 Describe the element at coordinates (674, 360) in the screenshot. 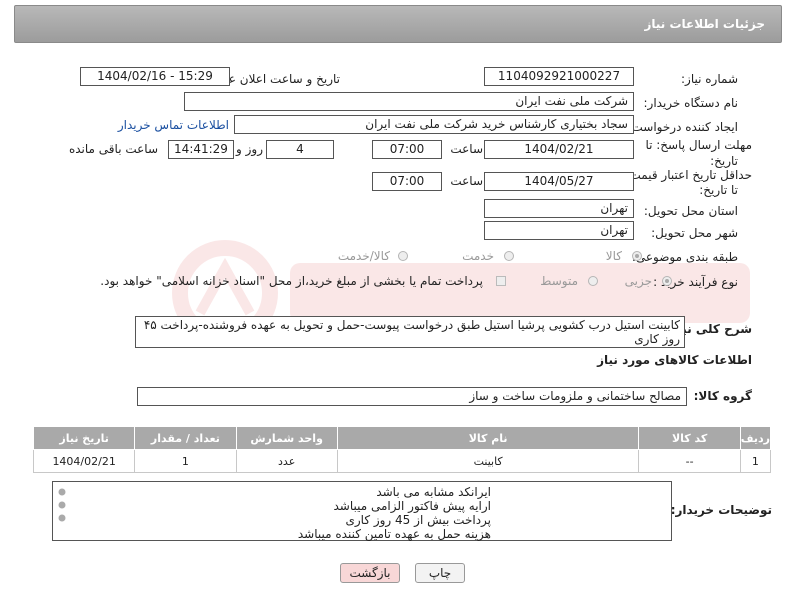

I see `goods-info-title: اطلاعات کالاهای مورد نیاز` at that location.